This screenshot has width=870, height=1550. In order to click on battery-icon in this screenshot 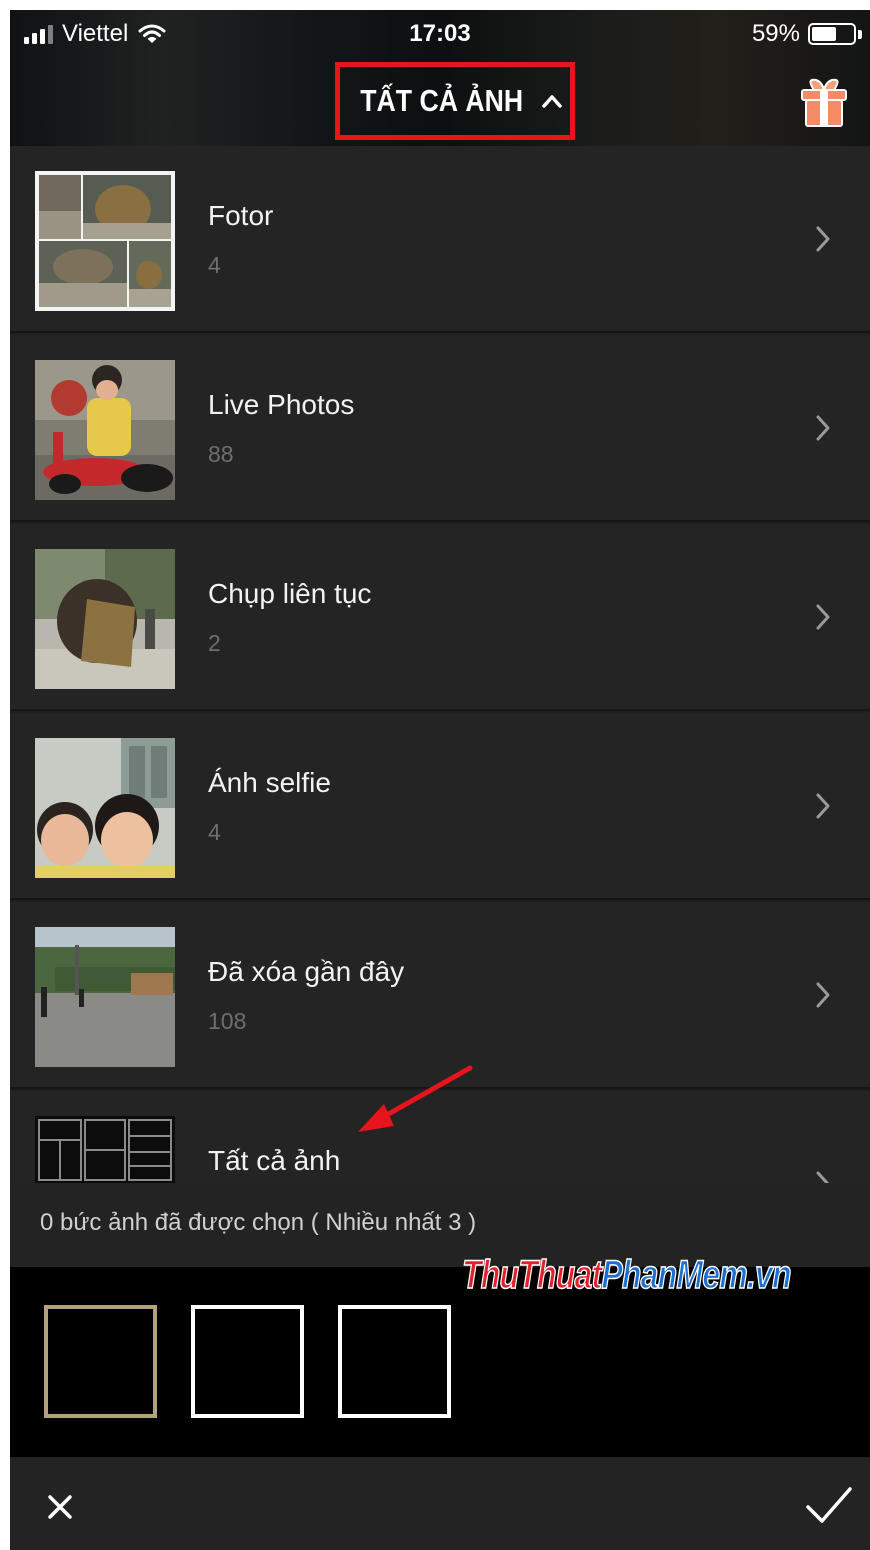, I will do `click(832, 34)`.